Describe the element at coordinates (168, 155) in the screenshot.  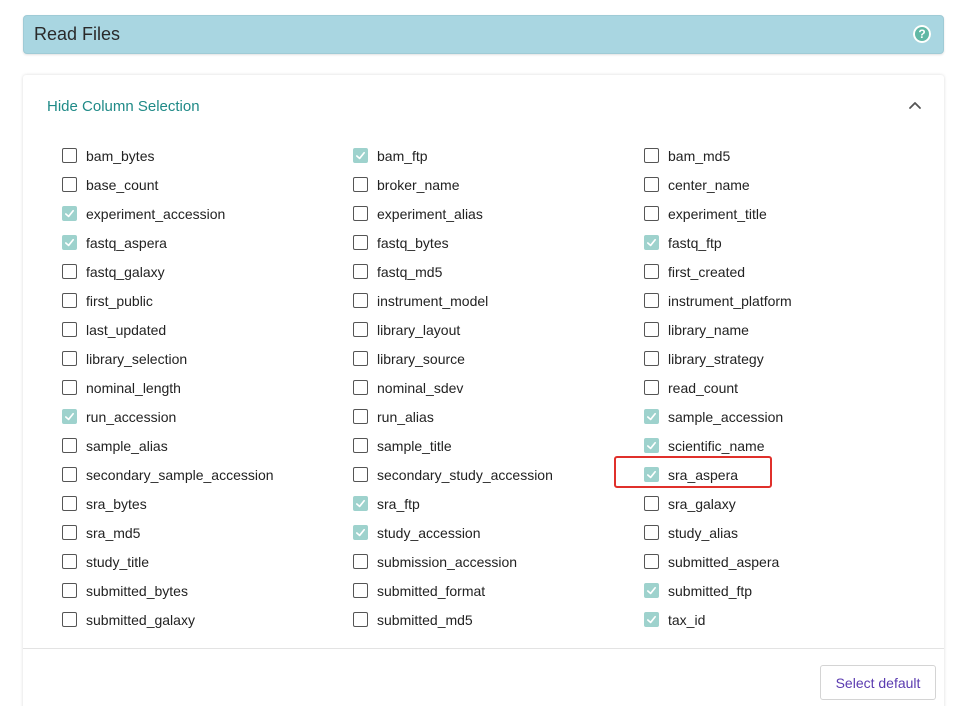
I see `column-option-bam-bytes: bam_bytes` at that location.